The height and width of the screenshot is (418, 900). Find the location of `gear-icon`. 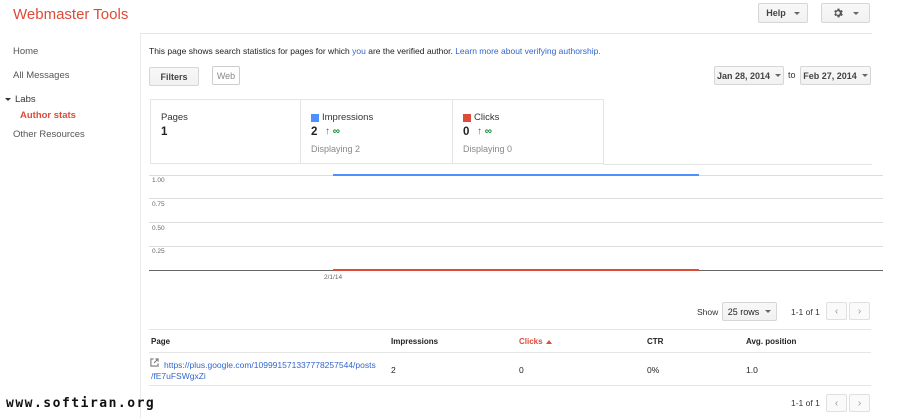

gear-icon is located at coordinates (838, 13).